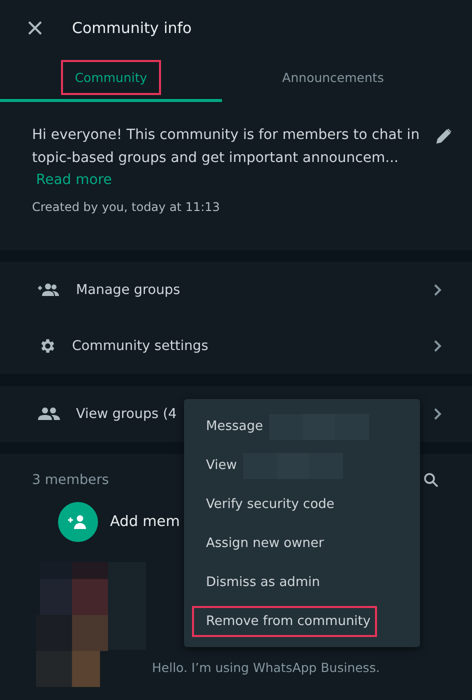  I want to click on row-label: Manage groups, so click(129, 290).